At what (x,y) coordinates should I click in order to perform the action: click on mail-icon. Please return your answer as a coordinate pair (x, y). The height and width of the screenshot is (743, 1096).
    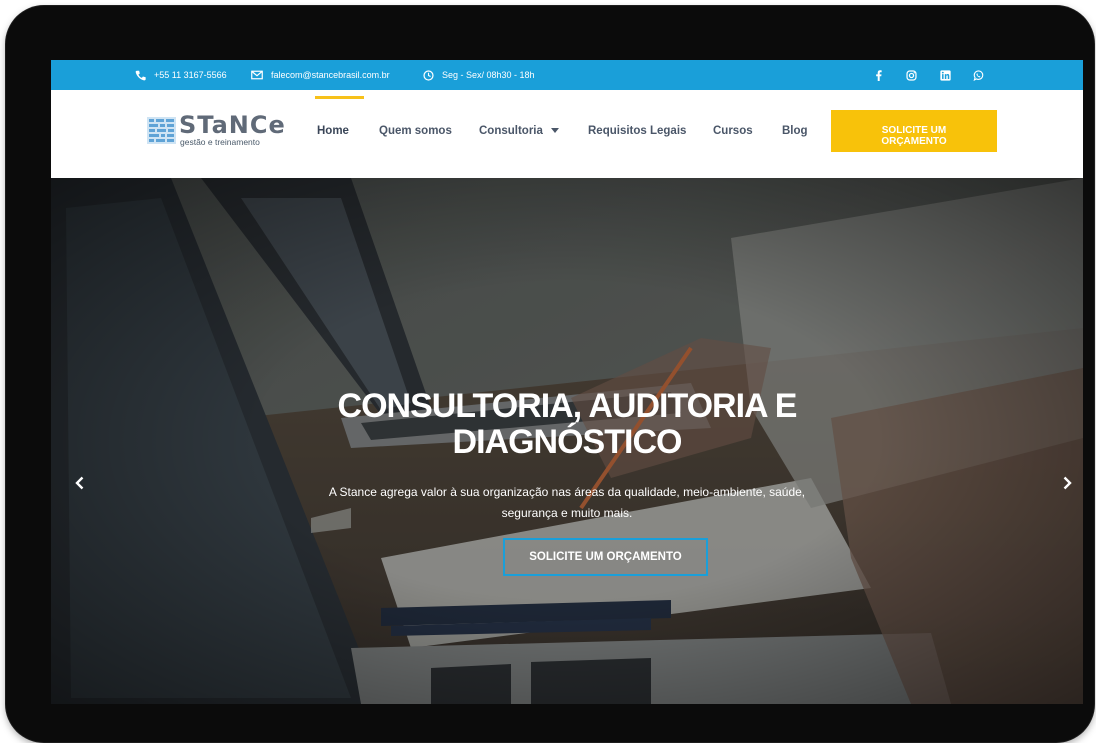
    Looking at the image, I should click on (257, 75).